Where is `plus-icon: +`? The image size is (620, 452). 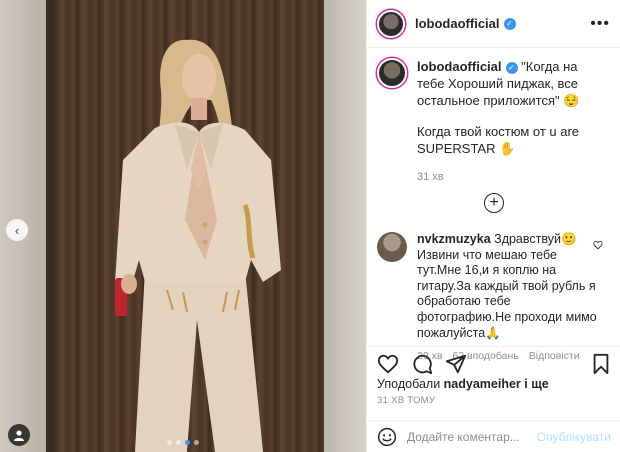 plus-icon: + is located at coordinates (494, 202).